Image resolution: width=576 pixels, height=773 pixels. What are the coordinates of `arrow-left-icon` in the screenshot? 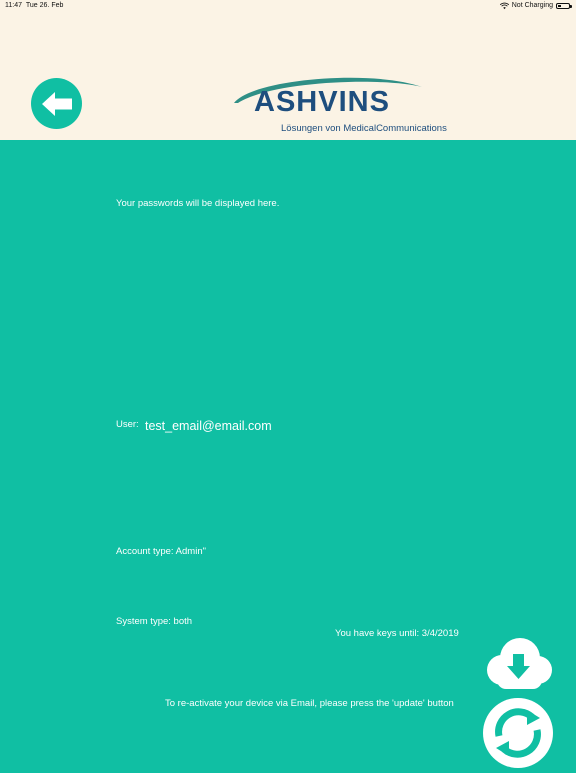 It's located at (56, 103).